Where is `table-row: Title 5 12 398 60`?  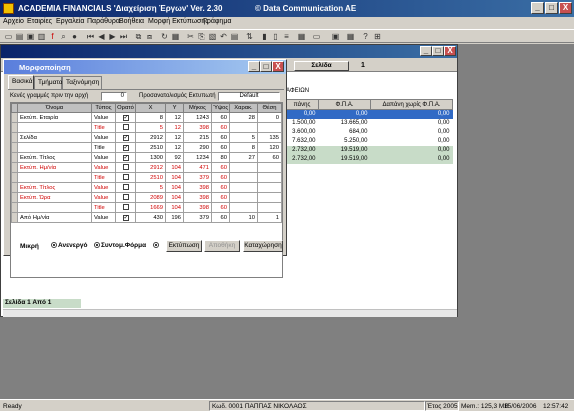
table-row: Title 5 12 398 60 is located at coordinates (146, 127).